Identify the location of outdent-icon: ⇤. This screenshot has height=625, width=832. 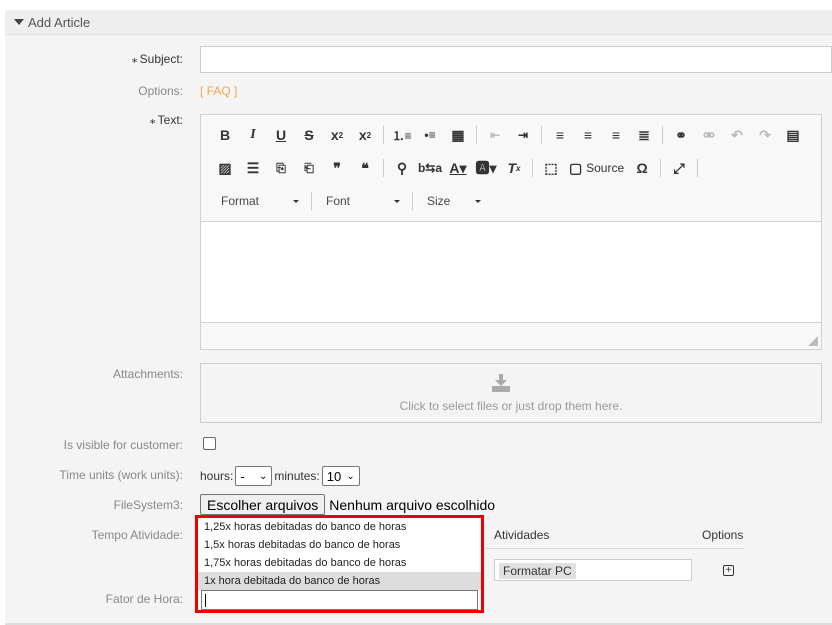
(495, 135).